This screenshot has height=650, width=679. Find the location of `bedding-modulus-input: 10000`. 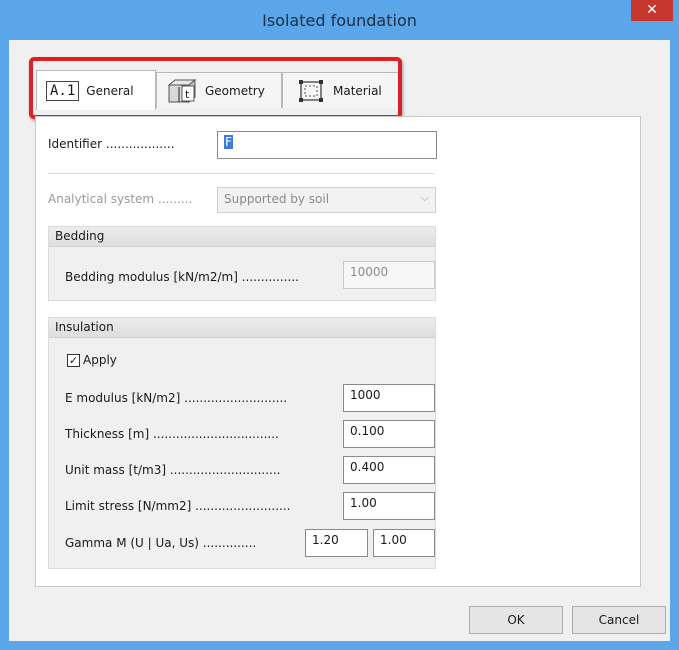

bedding-modulus-input: 10000 is located at coordinates (389, 275).